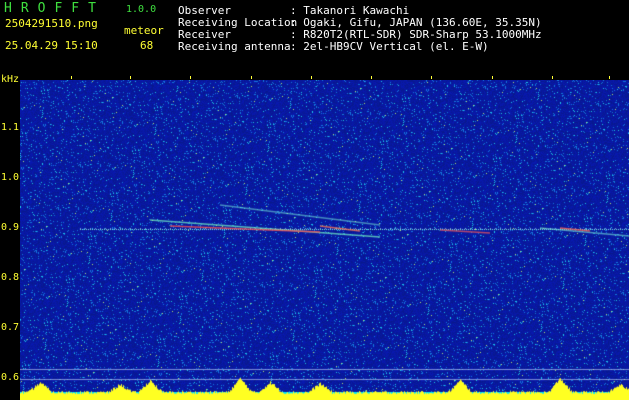  Describe the element at coordinates (9, 177) in the screenshot. I see `freq-tick-label: 1.0` at that location.